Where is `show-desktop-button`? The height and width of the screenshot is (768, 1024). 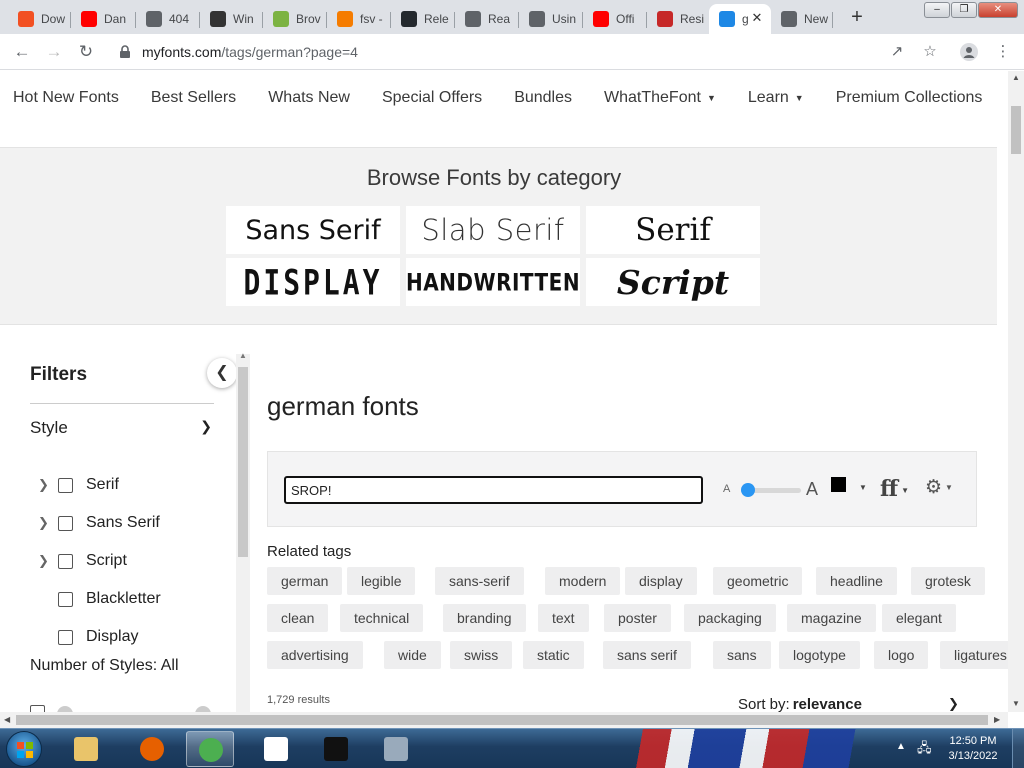 show-desktop-button is located at coordinates (1018, 748).